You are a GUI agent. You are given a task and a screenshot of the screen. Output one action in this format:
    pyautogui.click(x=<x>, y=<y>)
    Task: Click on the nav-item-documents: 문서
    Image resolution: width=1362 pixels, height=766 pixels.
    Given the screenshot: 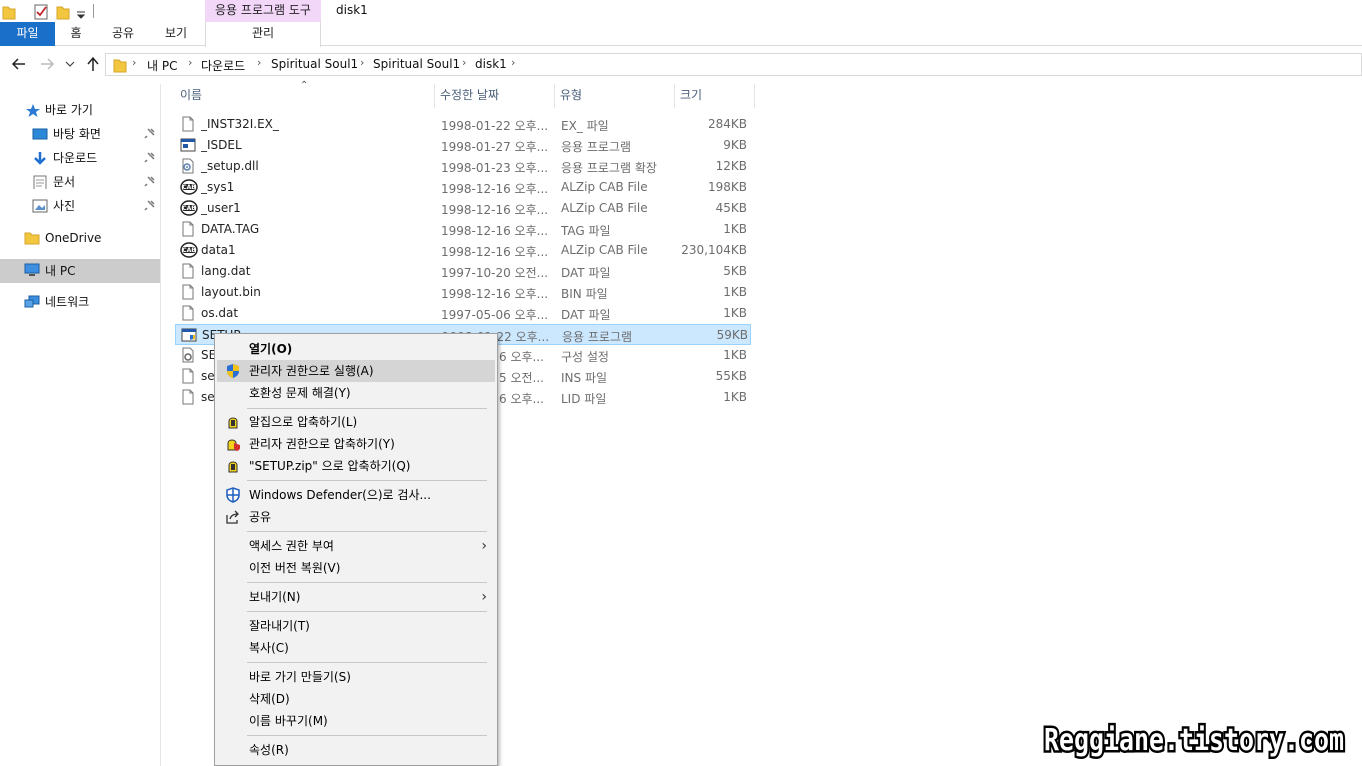 What is the action you would take?
    pyautogui.click(x=80, y=182)
    